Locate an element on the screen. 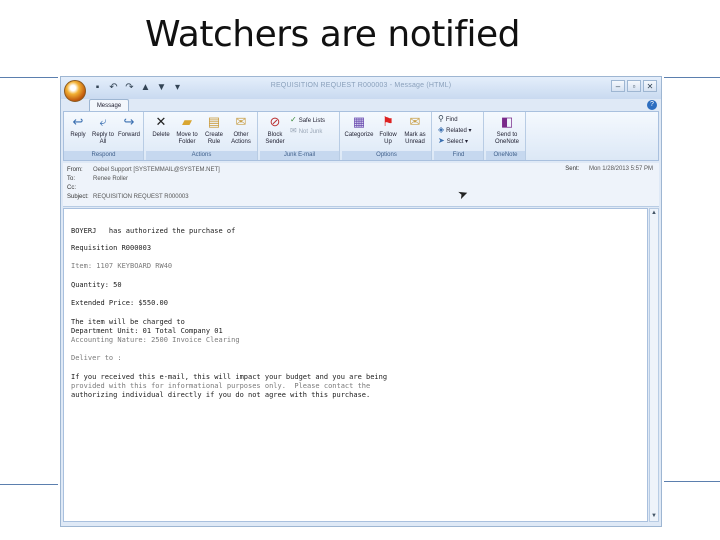 Image resolution: width=720 pixels, height=540 pixels. scroll-up-icon: ▲ is located at coordinates (654, 213).